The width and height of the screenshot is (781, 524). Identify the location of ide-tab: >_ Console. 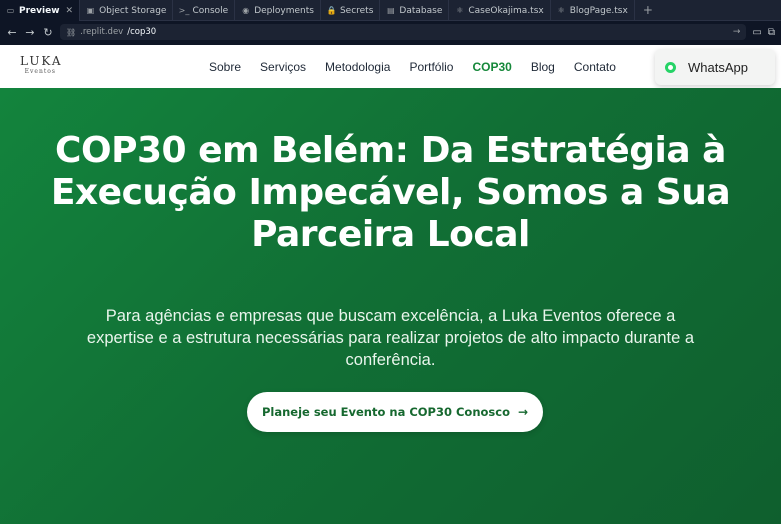
(204, 10).